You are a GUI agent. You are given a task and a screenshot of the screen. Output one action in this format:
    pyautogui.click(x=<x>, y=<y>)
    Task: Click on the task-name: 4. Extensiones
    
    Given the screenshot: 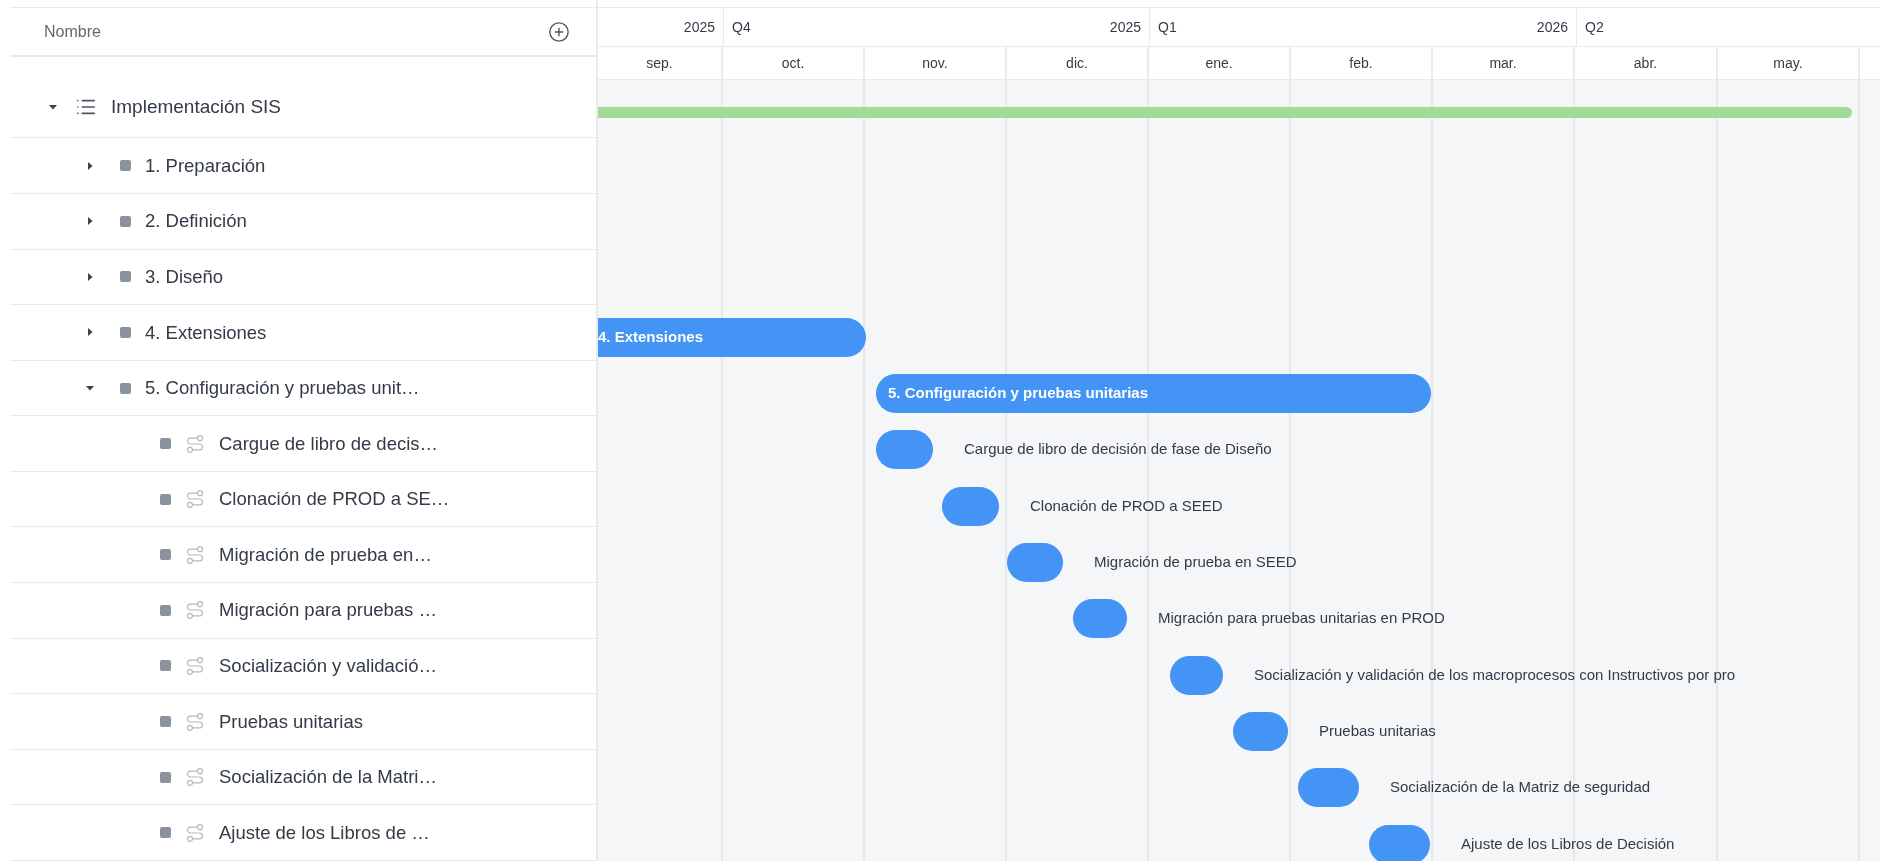 What is the action you would take?
    pyautogui.click(x=206, y=332)
    